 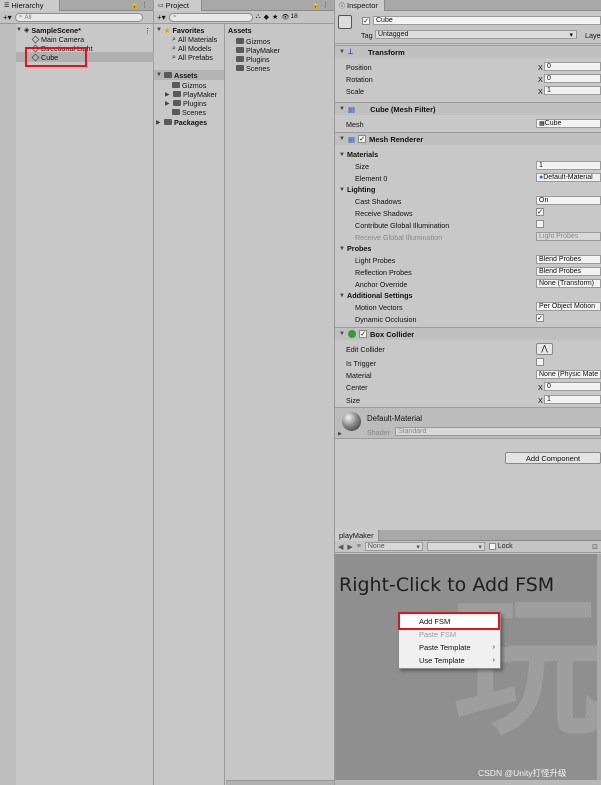 What do you see at coordinates (191, 122) in the screenshot?
I see `packages-label: Packages` at bounding box center [191, 122].